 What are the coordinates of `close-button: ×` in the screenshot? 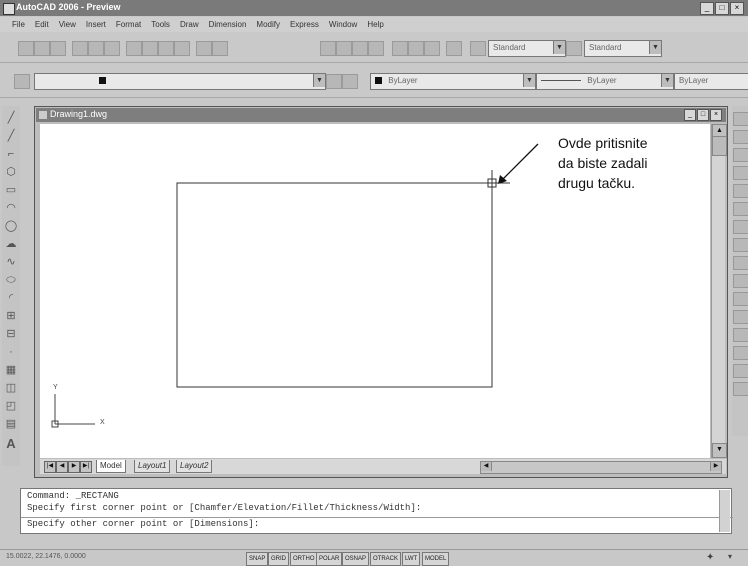 It's located at (737, 8).